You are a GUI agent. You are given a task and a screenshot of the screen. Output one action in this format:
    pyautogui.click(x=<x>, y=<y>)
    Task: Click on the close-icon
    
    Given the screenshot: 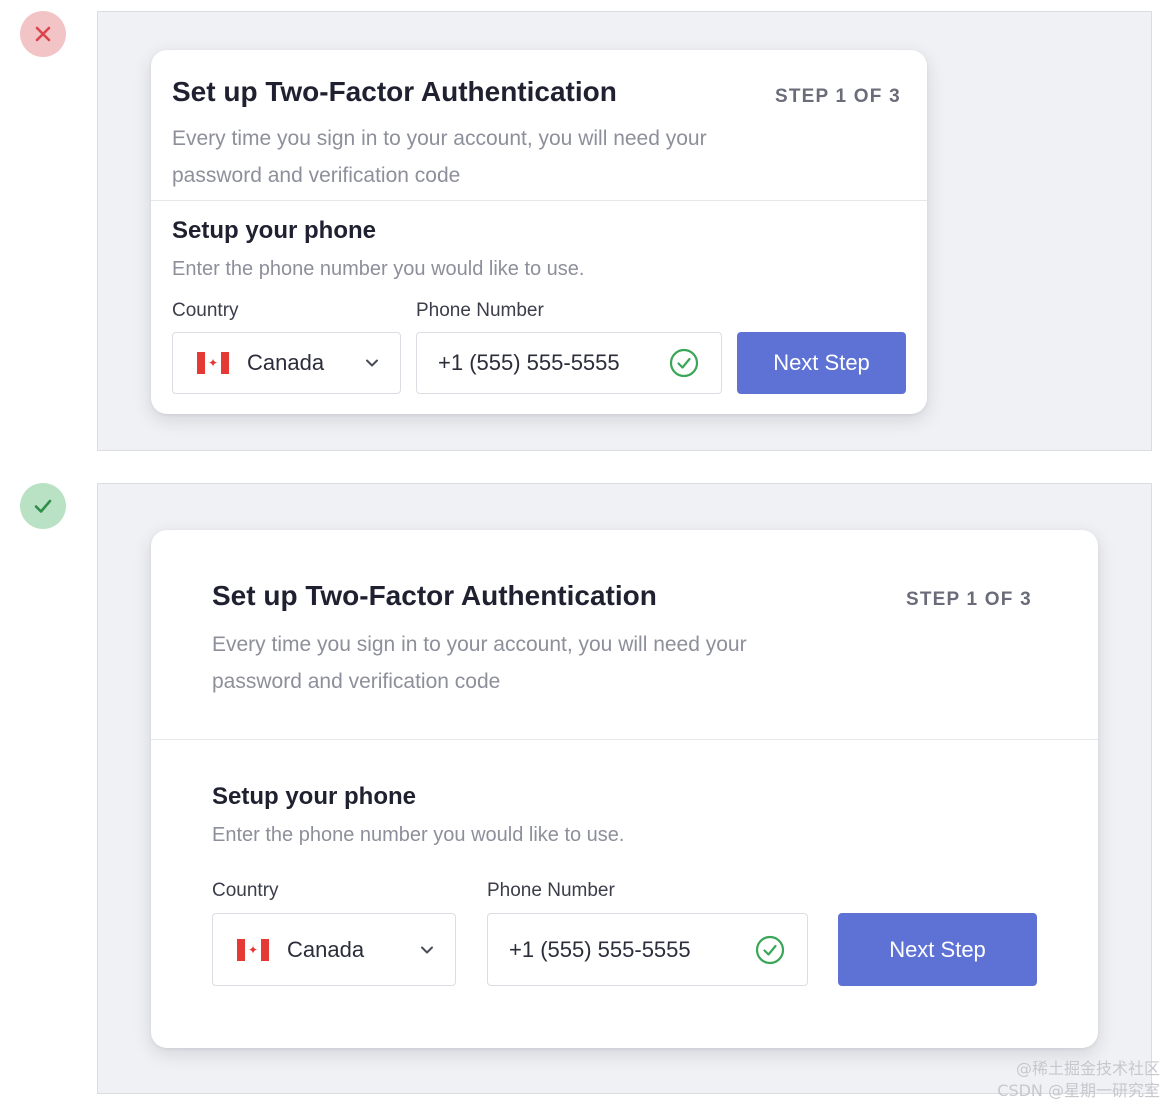 What is the action you would take?
    pyautogui.click(x=43, y=34)
    